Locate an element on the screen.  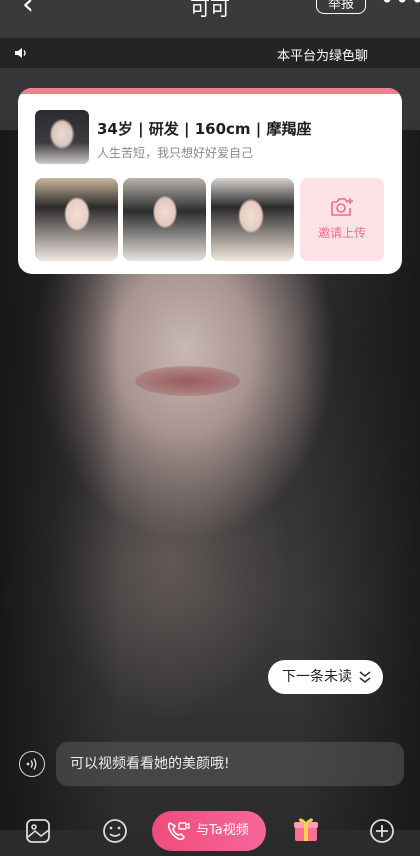
bottom-toolbar: 与Ta视频 is located at coordinates (210, 828).